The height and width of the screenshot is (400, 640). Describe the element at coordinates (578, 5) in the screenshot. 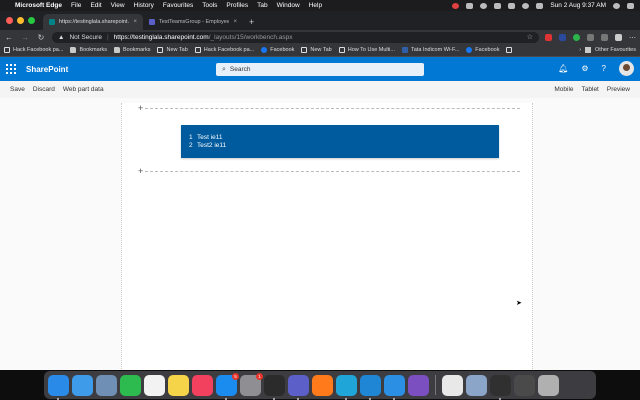

I see `menubar-clock: Sun 2 Aug 9:37 AM` at that location.